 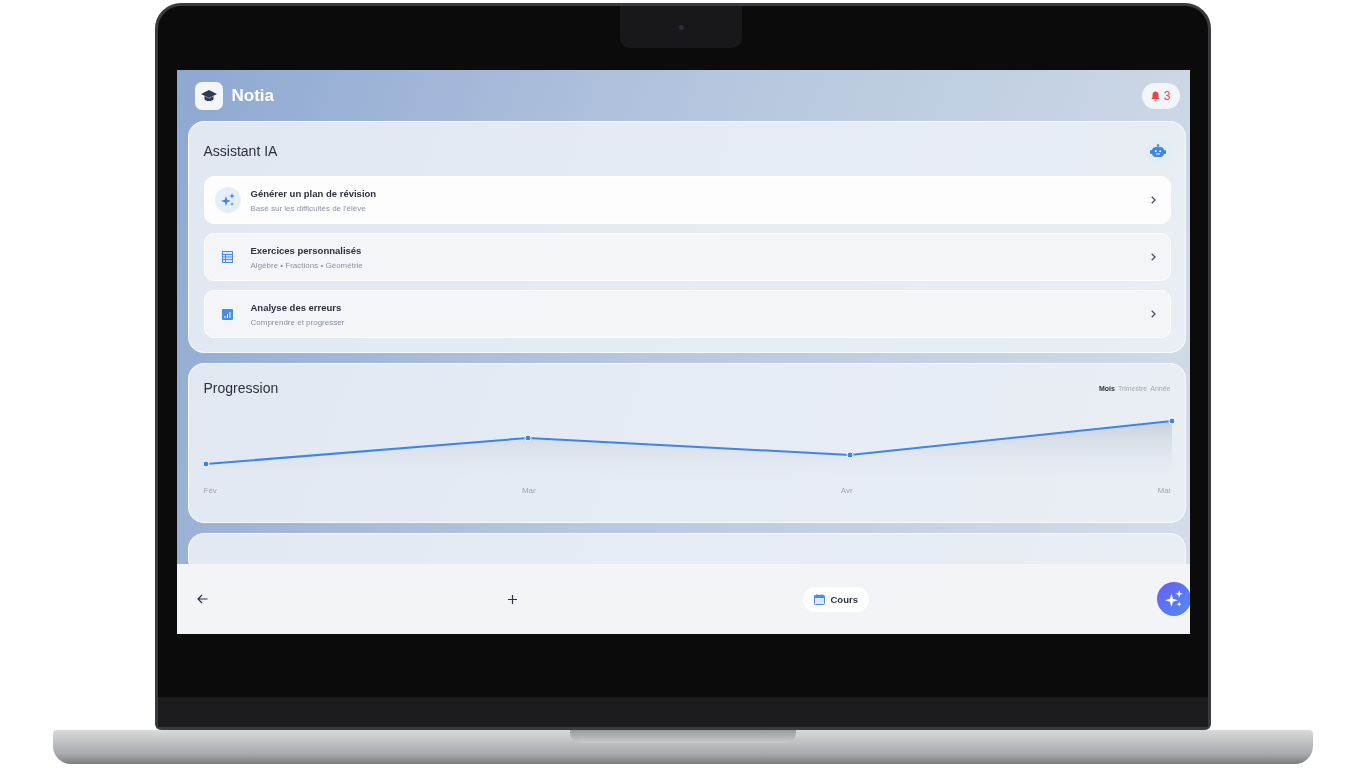 What do you see at coordinates (1164, 490) in the screenshot?
I see `axis-label: Mai` at bounding box center [1164, 490].